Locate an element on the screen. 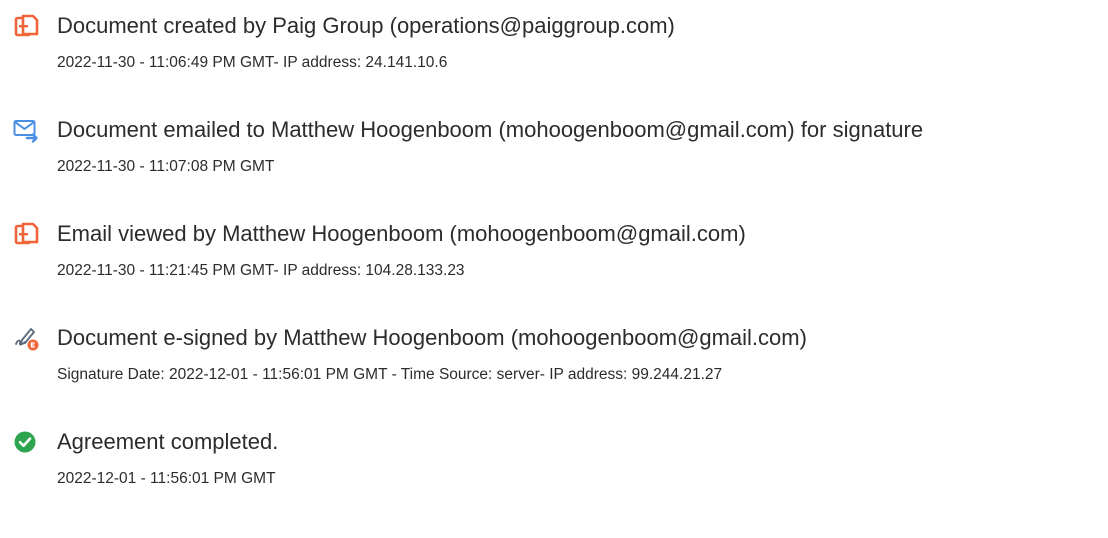 The width and height of the screenshot is (1108, 538). event-title: Agreement completed. is located at coordinates (168, 441).